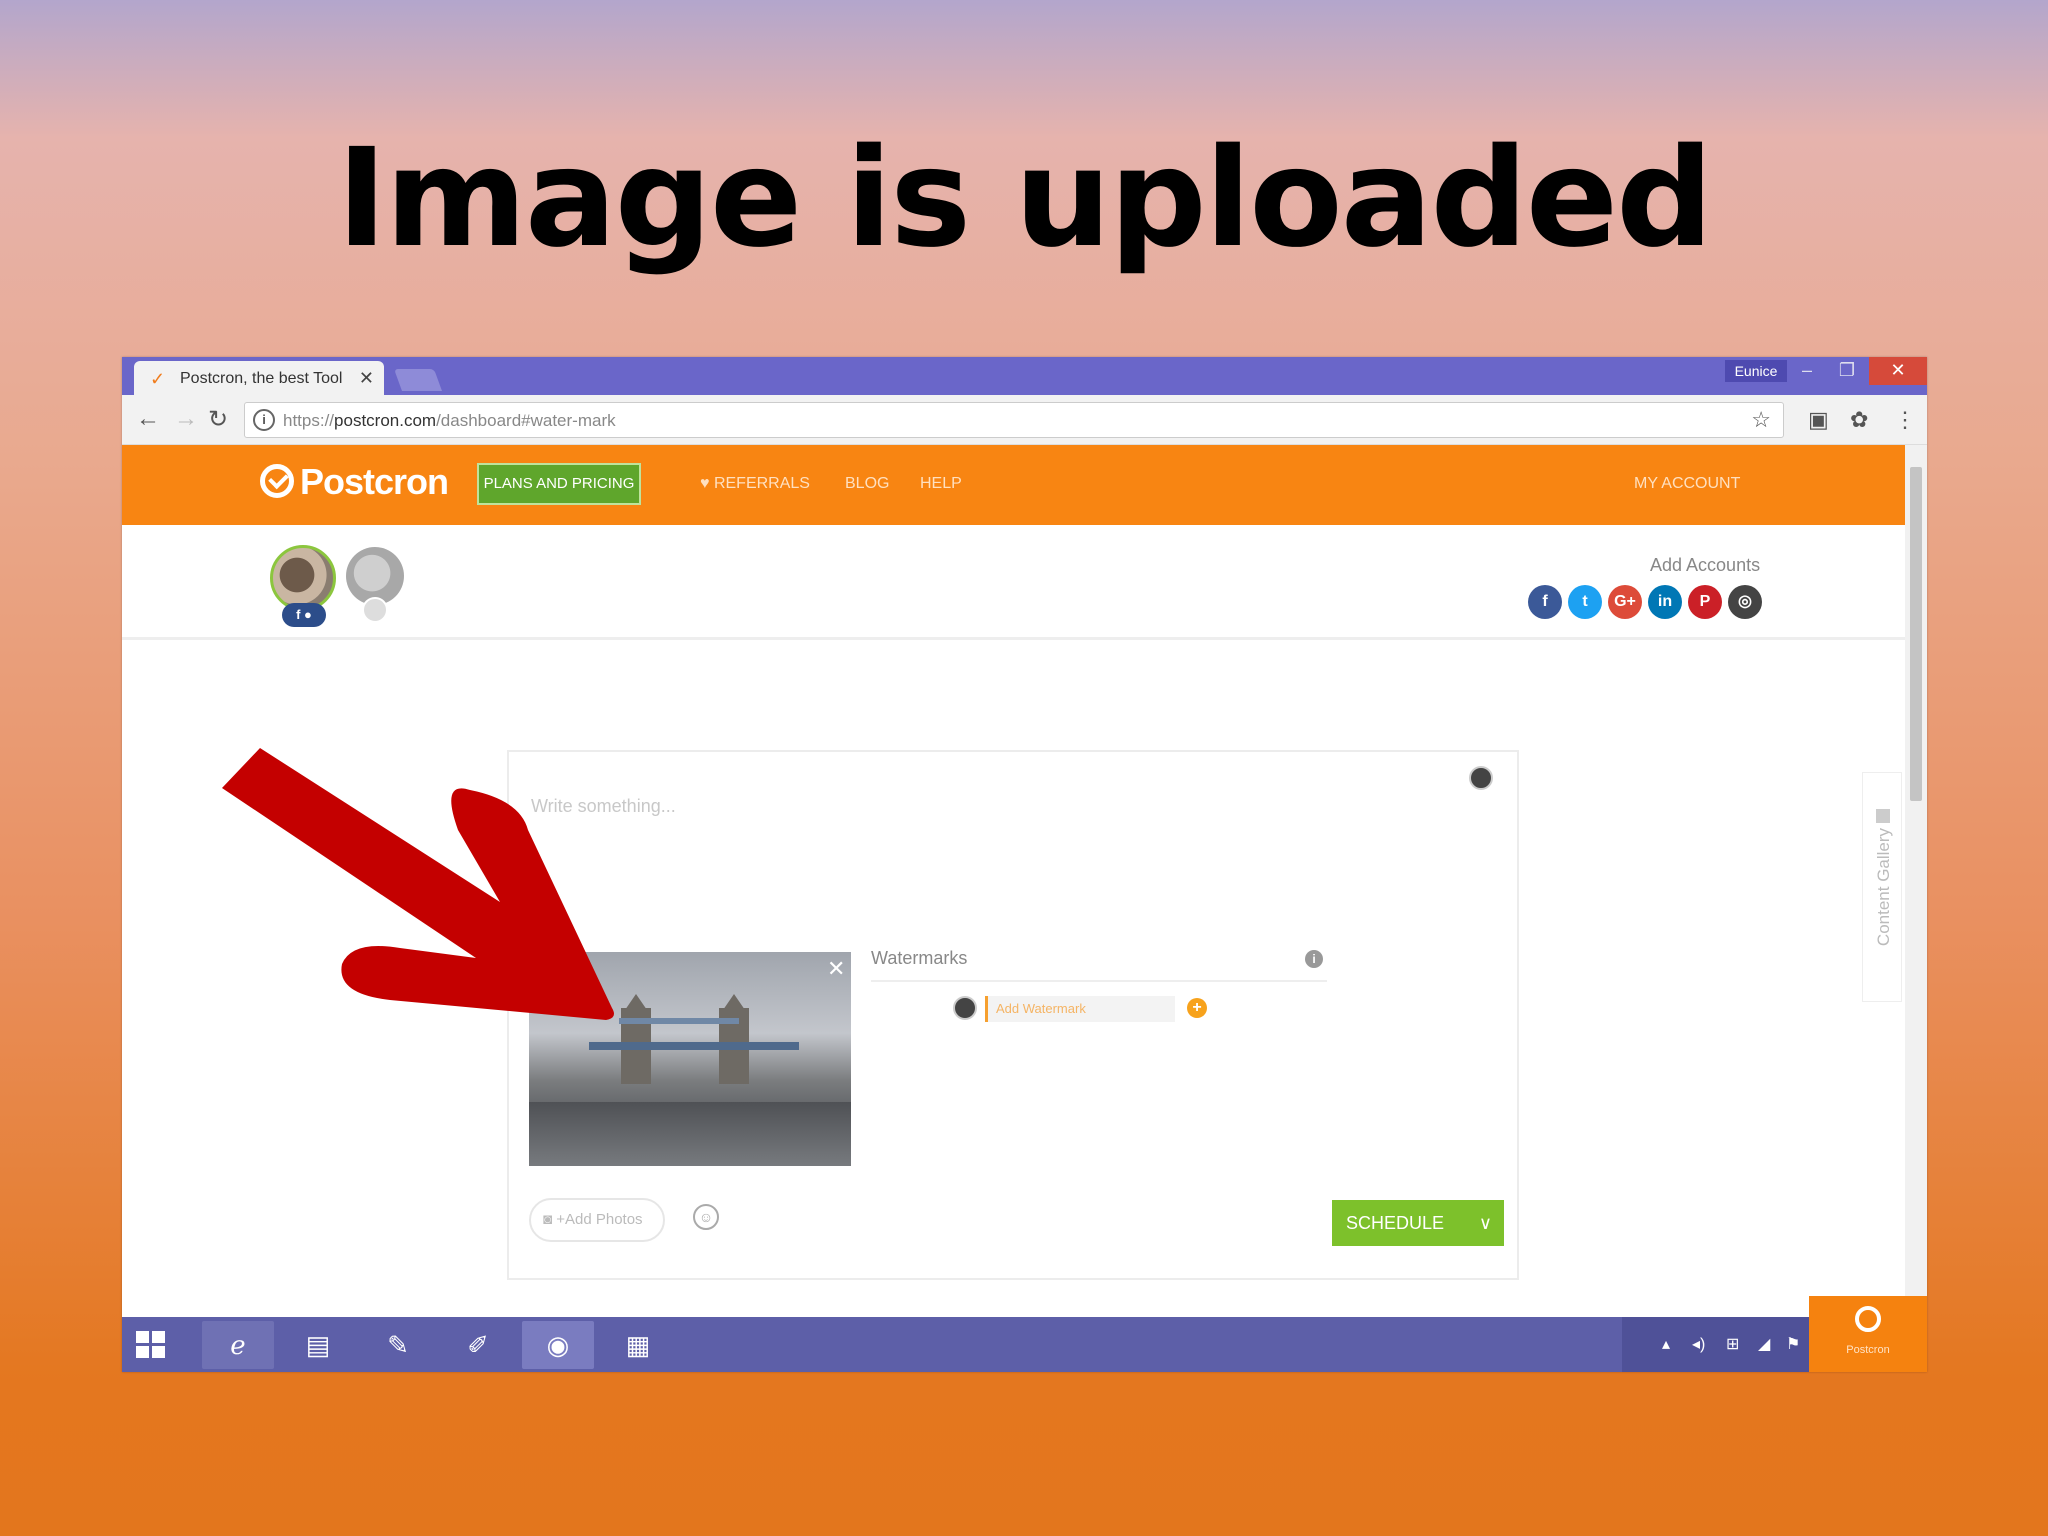 The image size is (2048, 1536). I want to click on facebook-account-badge: f ●, so click(304, 615).